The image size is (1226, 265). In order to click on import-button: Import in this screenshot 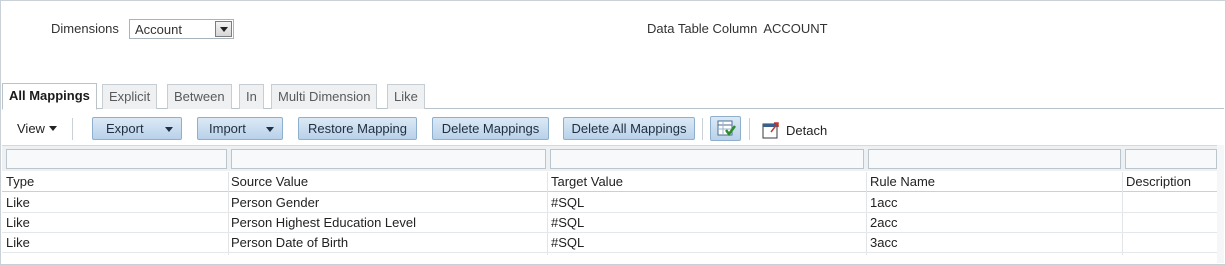, I will do `click(240, 128)`.